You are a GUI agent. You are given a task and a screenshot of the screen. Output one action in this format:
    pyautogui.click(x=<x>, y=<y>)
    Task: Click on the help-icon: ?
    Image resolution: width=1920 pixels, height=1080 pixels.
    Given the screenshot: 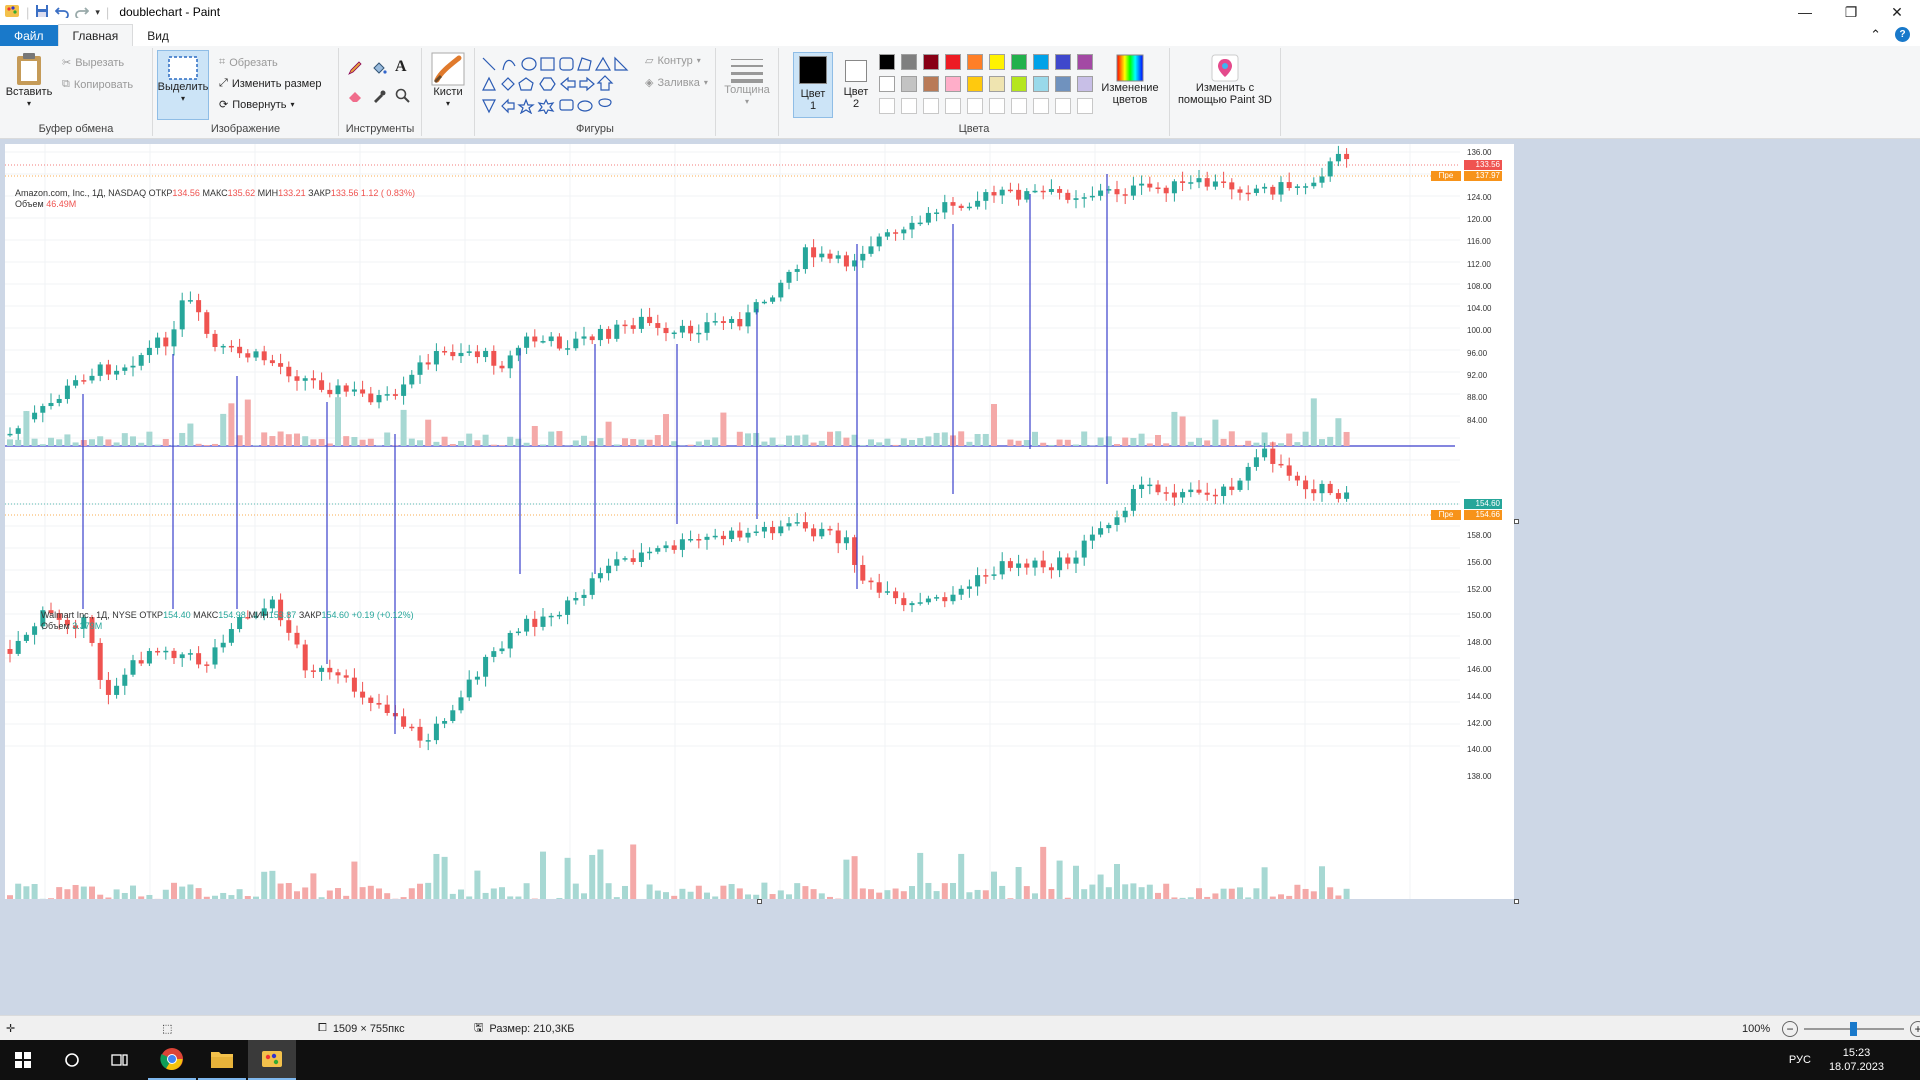 What is the action you would take?
    pyautogui.click(x=1902, y=34)
    